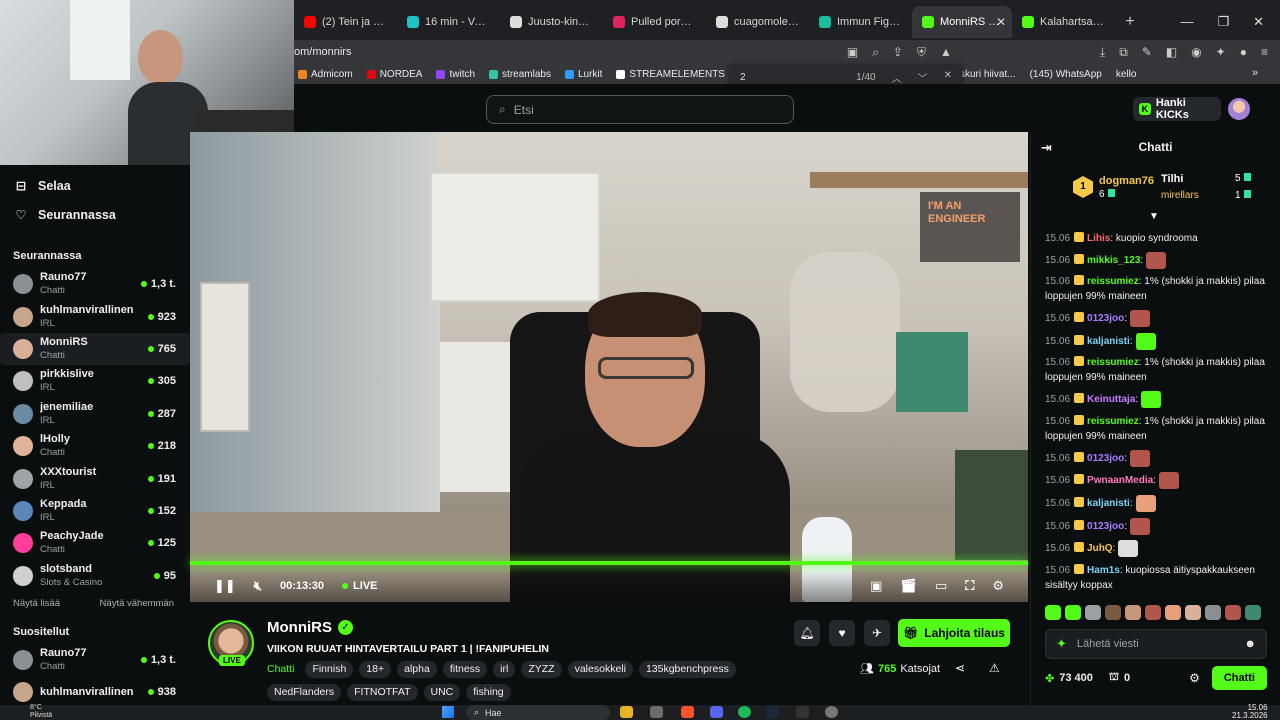 This screenshot has width=1280, height=720. I want to click on nav-heart: ♡ Seurannassa, so click(95, 214).